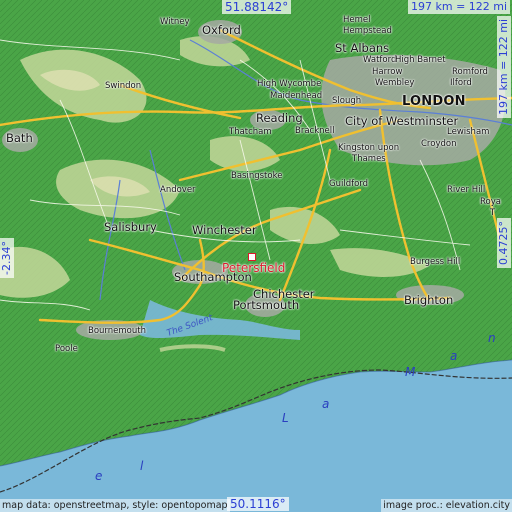  What do you see at coordinates (7, 258) in the screenshot?
I see `left-longitude: -2.34°` at bounding box center [7, 258].